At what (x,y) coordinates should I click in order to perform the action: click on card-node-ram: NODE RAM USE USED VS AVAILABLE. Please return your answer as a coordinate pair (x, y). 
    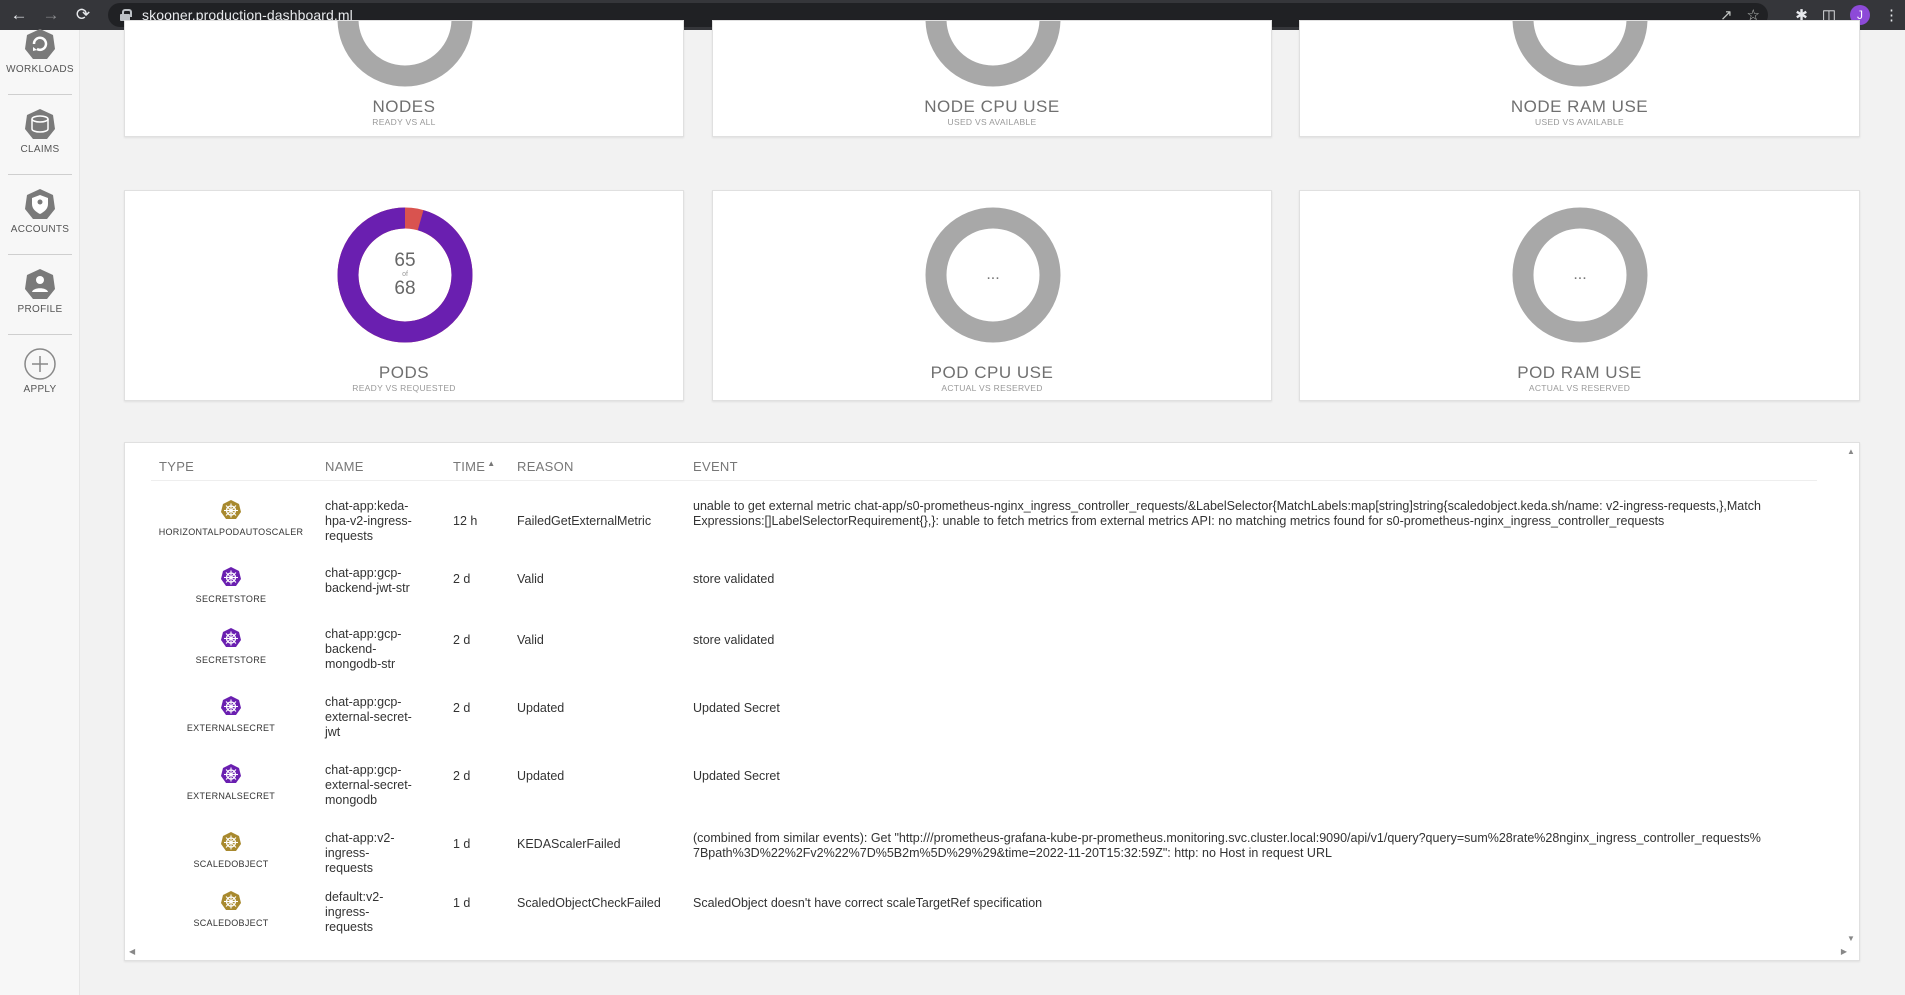
    Looking at the image, I should click on (1579, 78).